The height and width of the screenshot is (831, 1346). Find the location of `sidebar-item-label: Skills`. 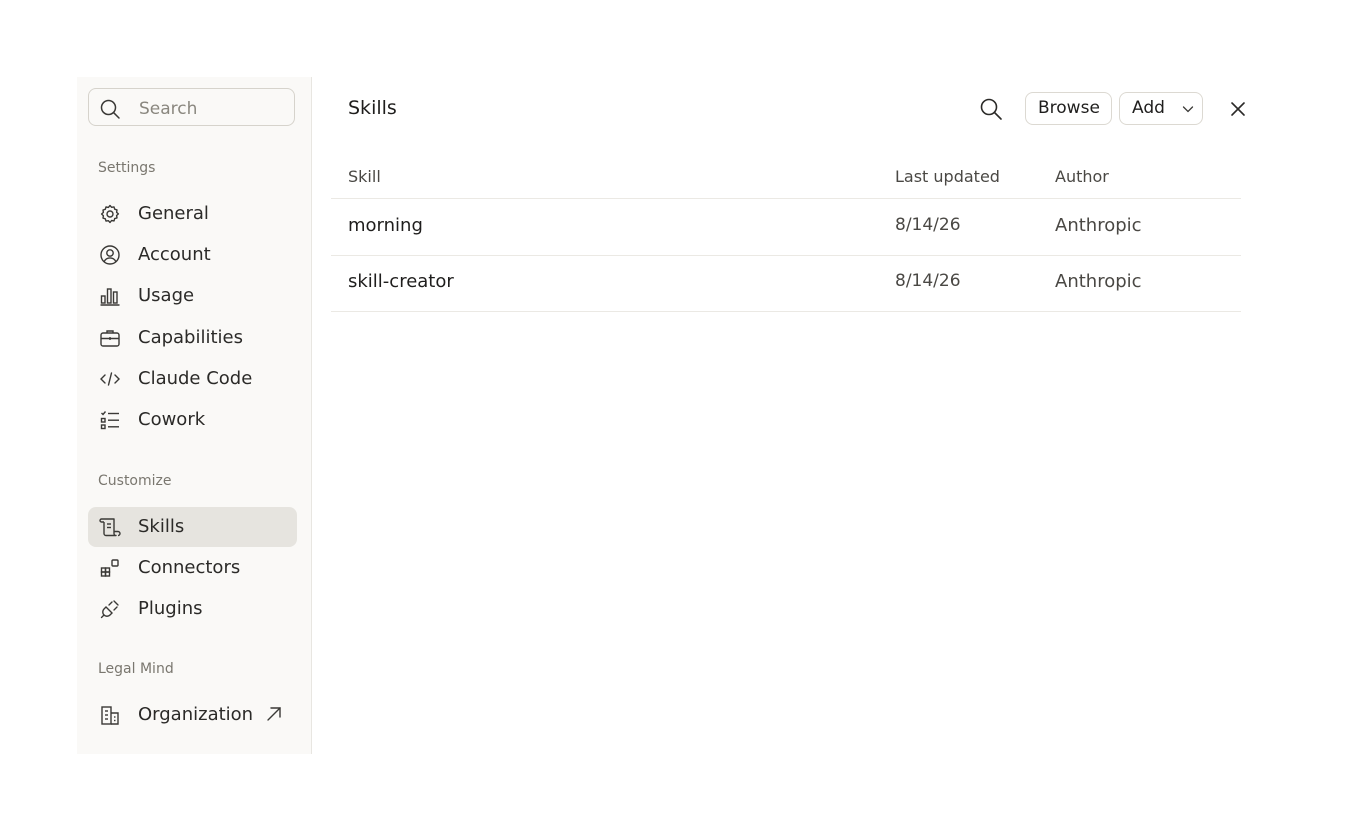

sidebar-item-label: Skills is located at coordinates (161, 526).